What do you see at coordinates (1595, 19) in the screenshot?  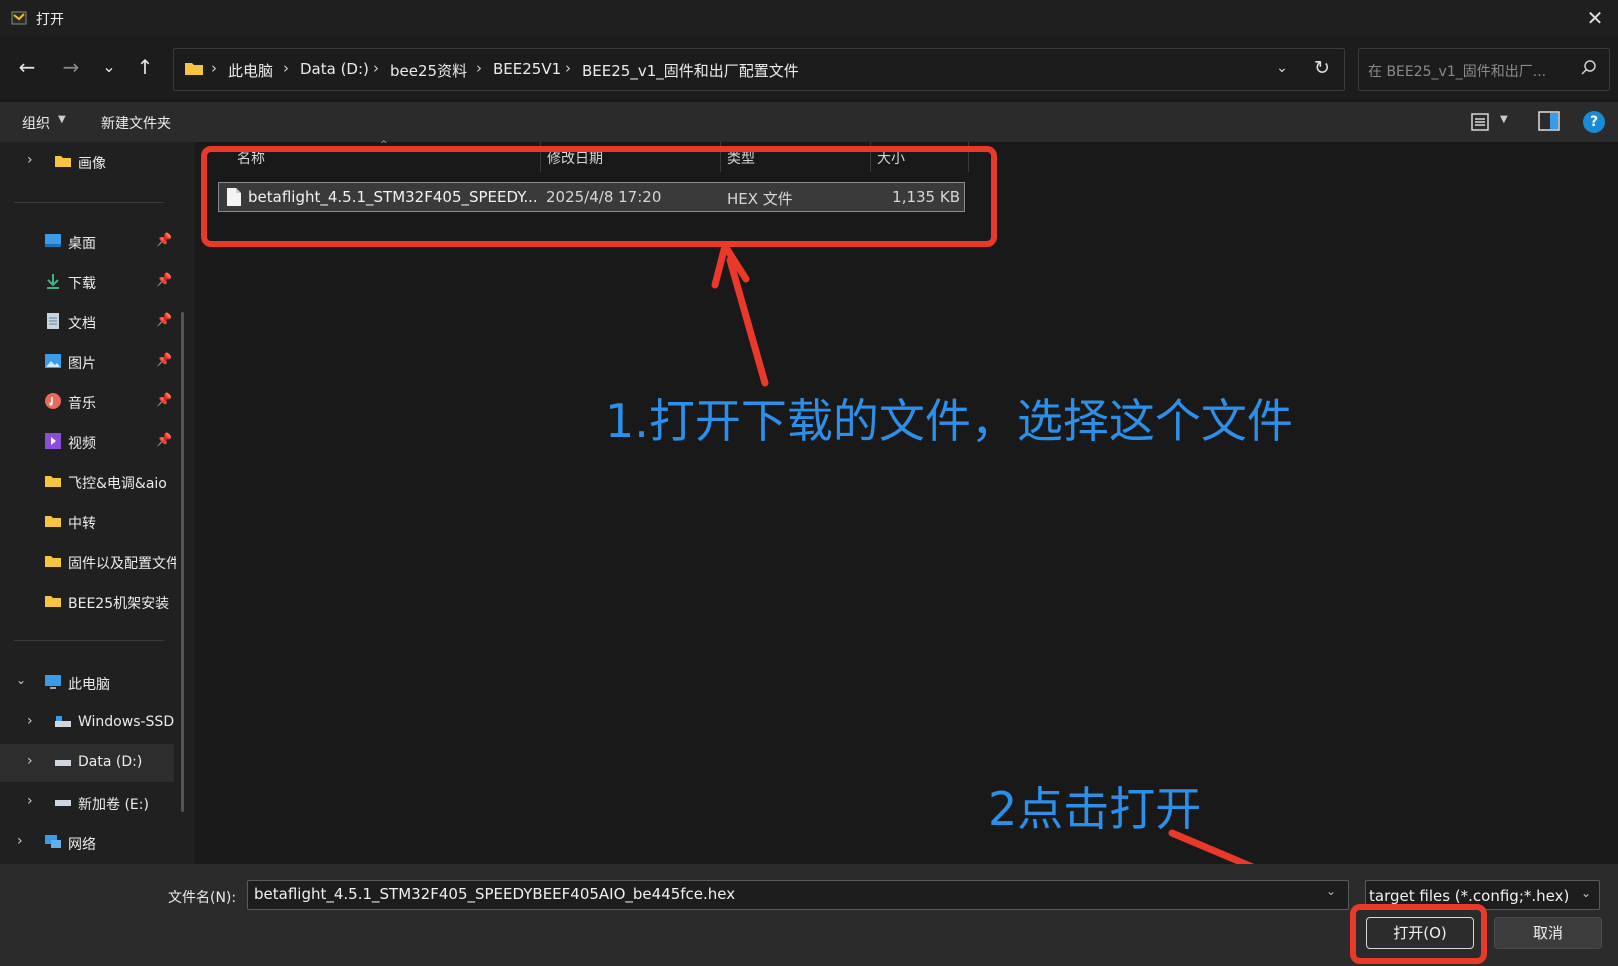 I see `close-icon: ✕` at bounding box center [1595, 19].